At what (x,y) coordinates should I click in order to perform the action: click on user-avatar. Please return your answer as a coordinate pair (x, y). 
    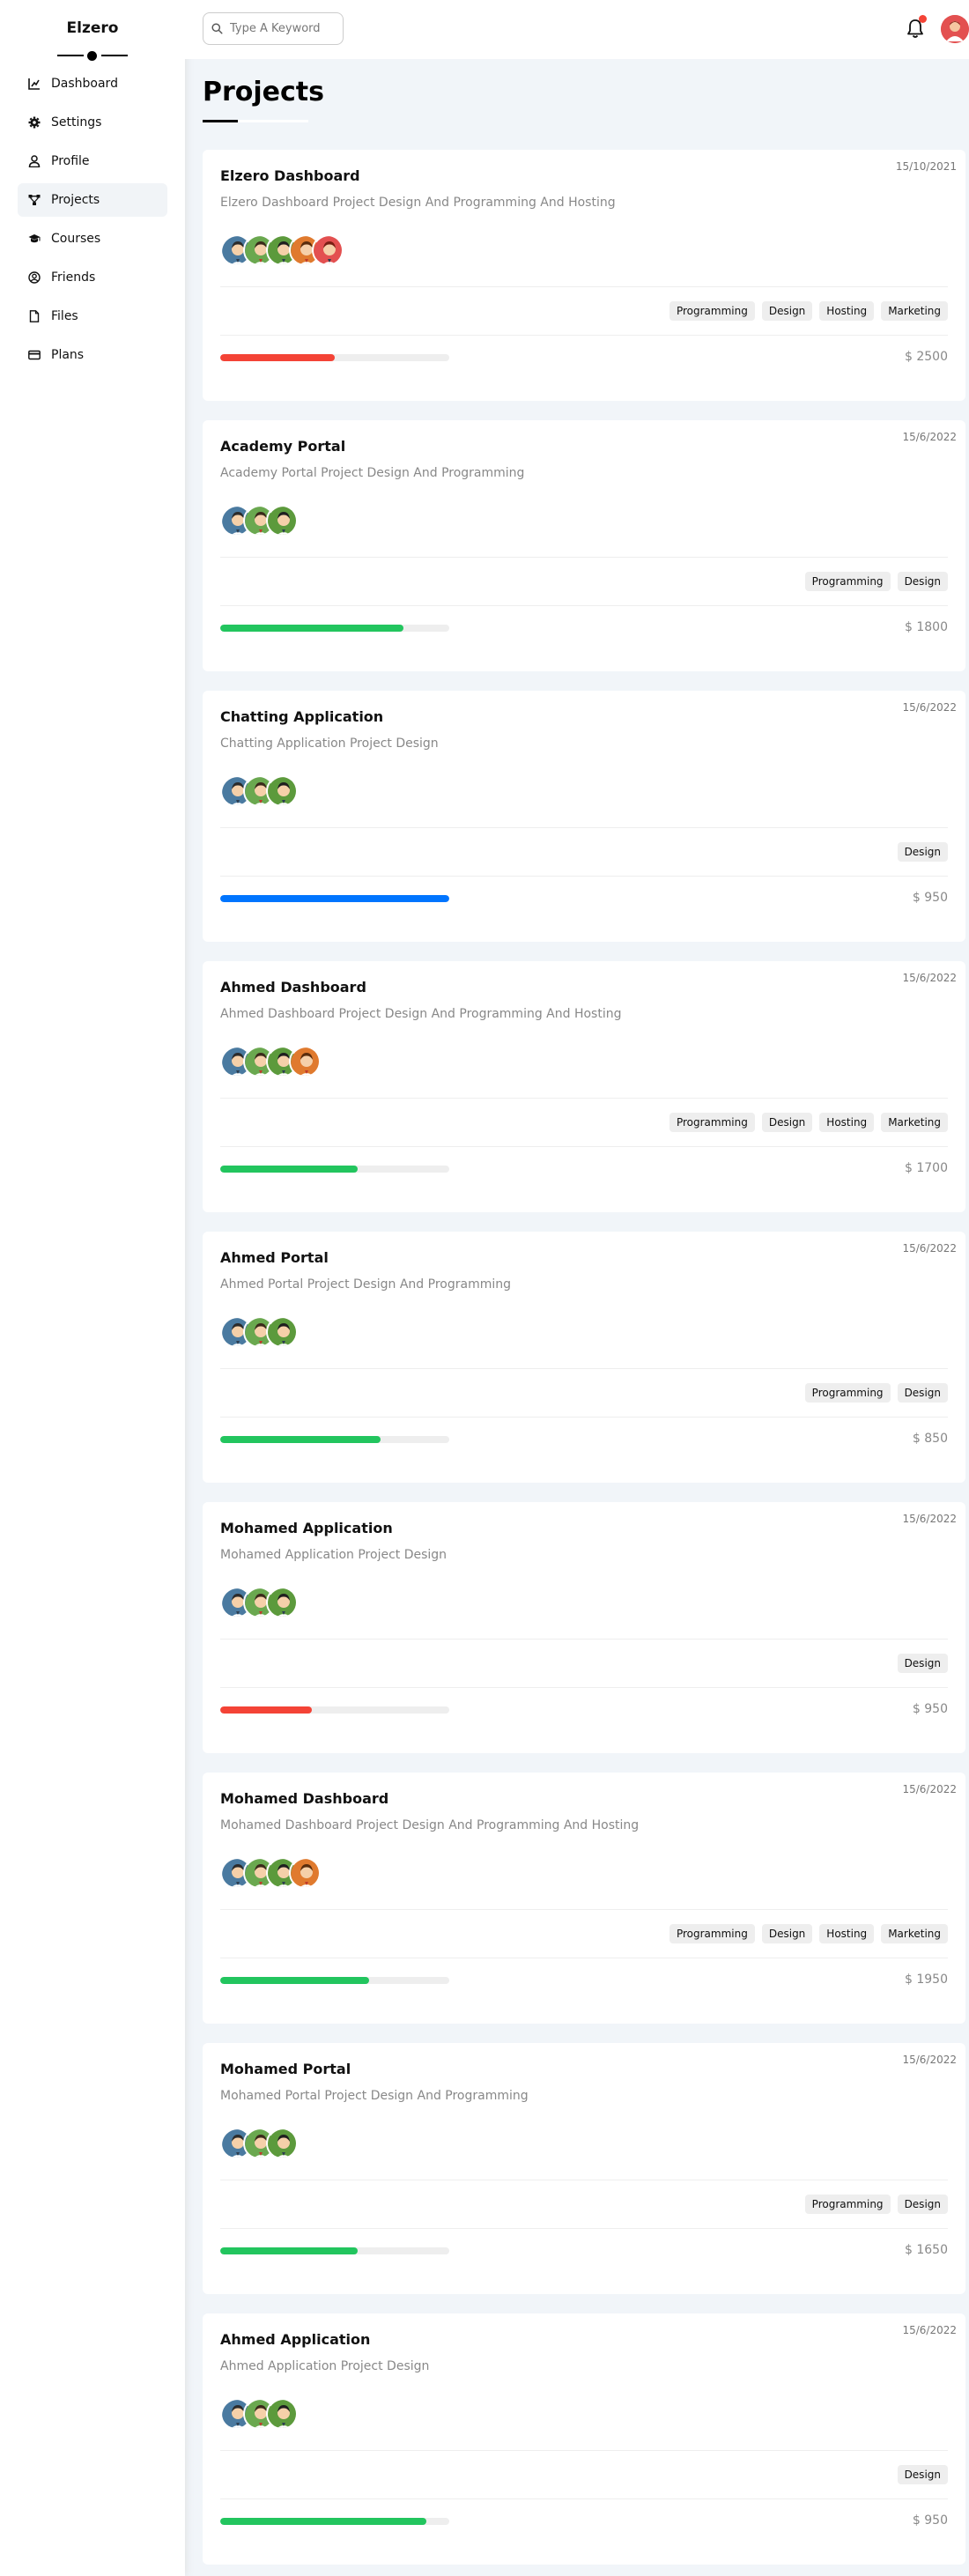
    Looking at the image, I should click on (955, 29).